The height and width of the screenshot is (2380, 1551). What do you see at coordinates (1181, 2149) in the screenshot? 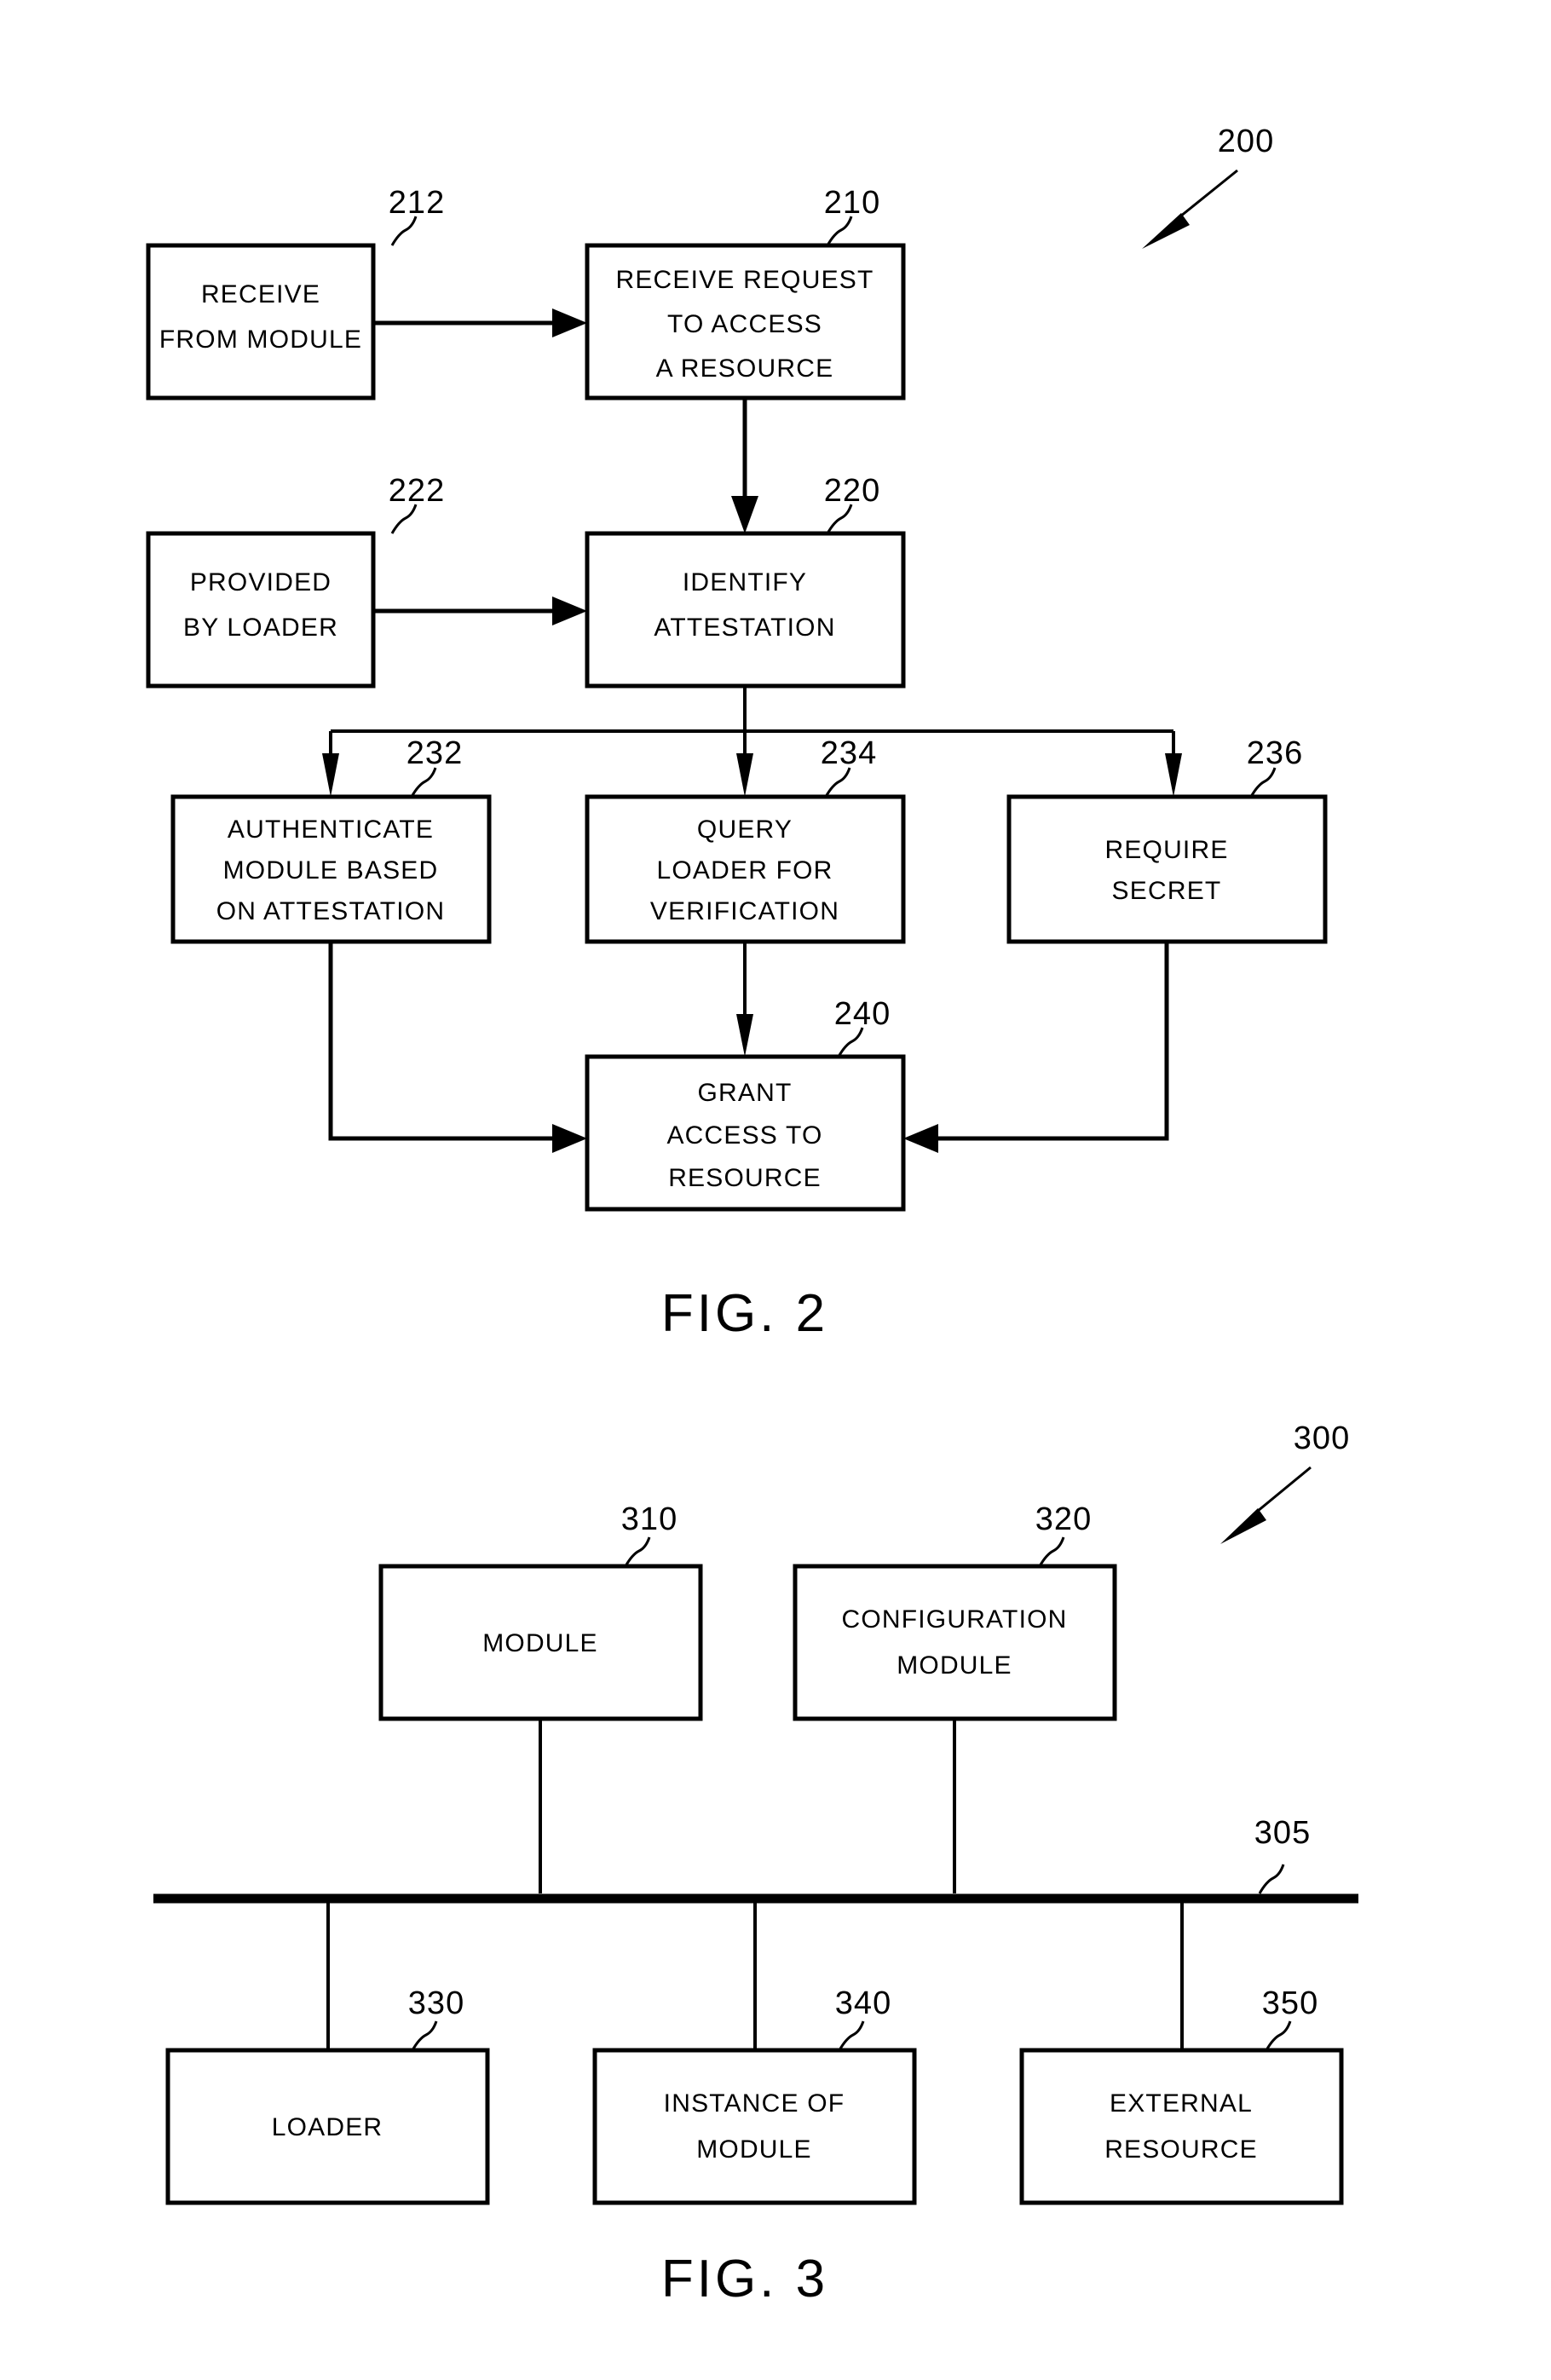
I see `box-350-line-2: RESOURCE` at bounding box center [1181, 2149].